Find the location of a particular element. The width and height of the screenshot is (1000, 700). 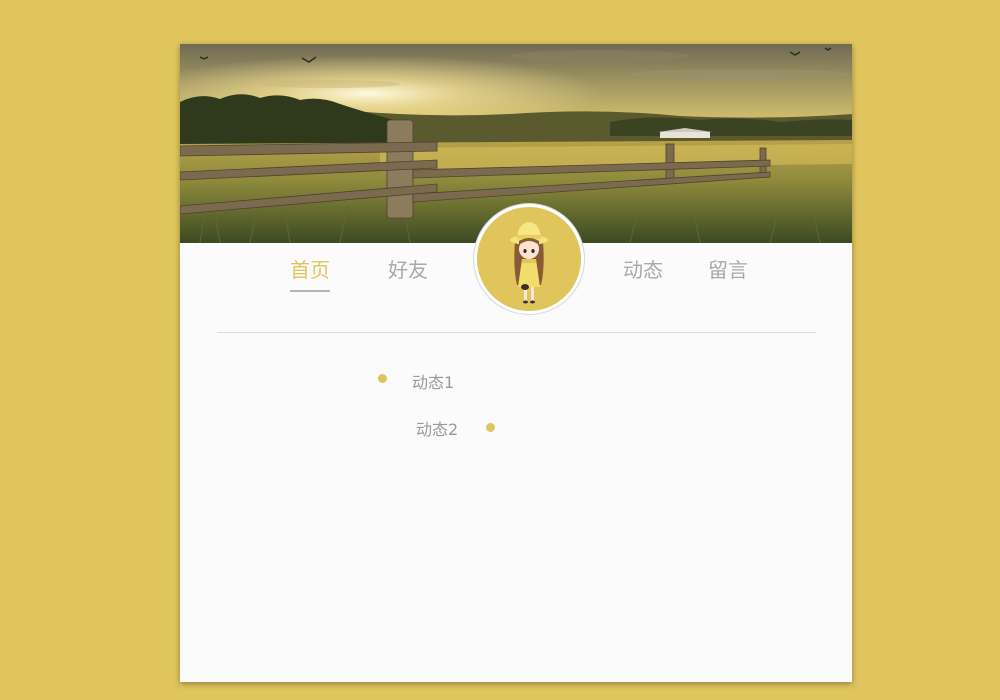

nav-item-messages: 留言 is located at coordinates (728, 268).